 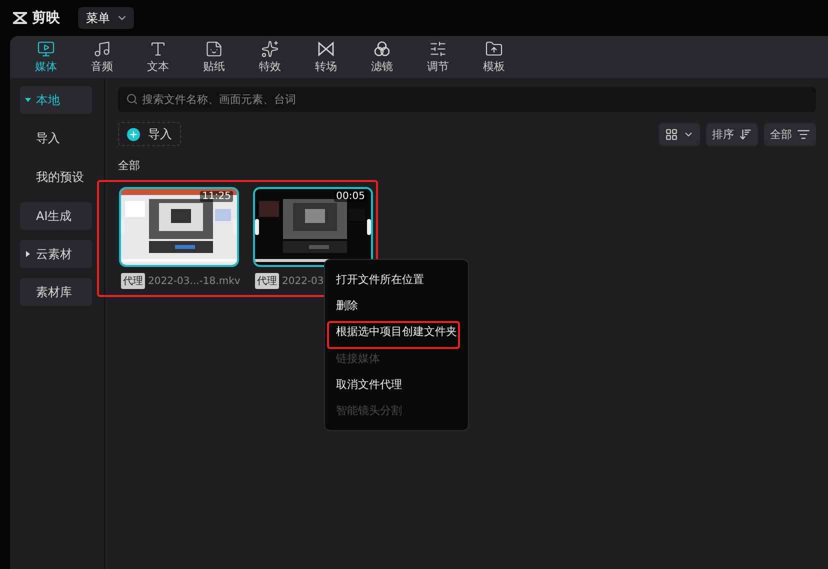 I want to click on filter-icon, so click(x=803, y=134).